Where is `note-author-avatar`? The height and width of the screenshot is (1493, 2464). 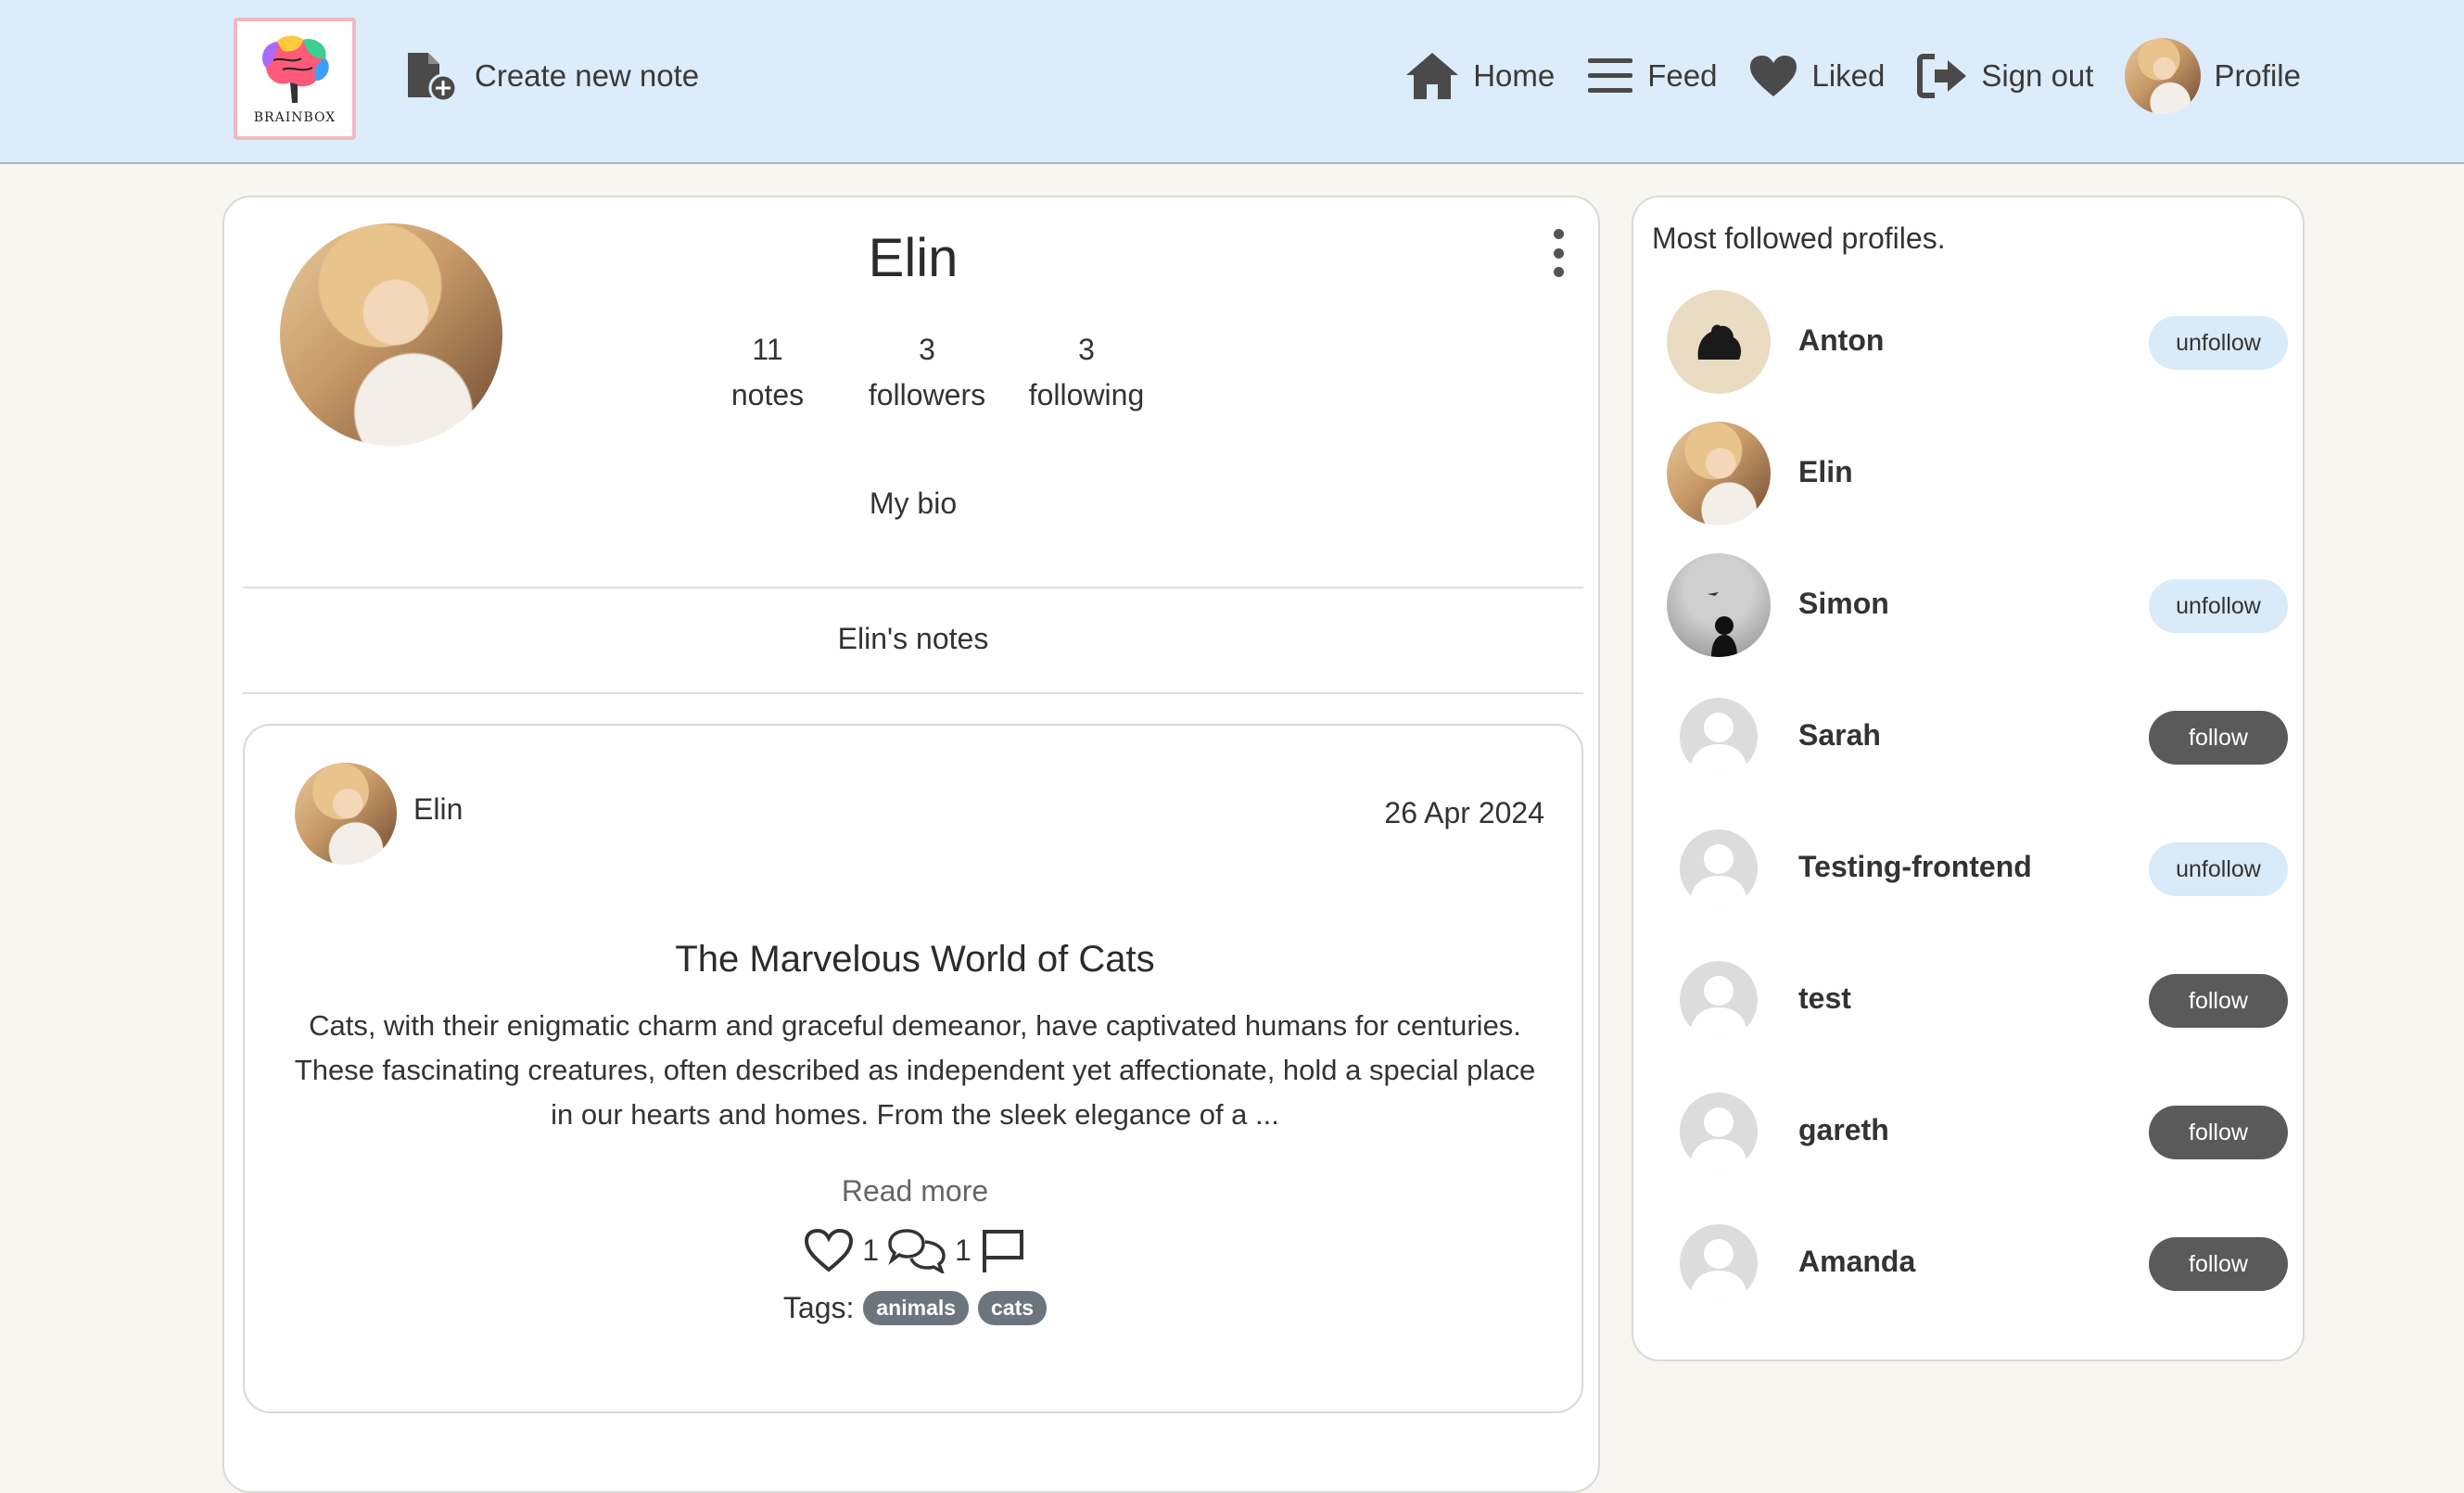 note-author-avatar is located at coordinates (346, 814).